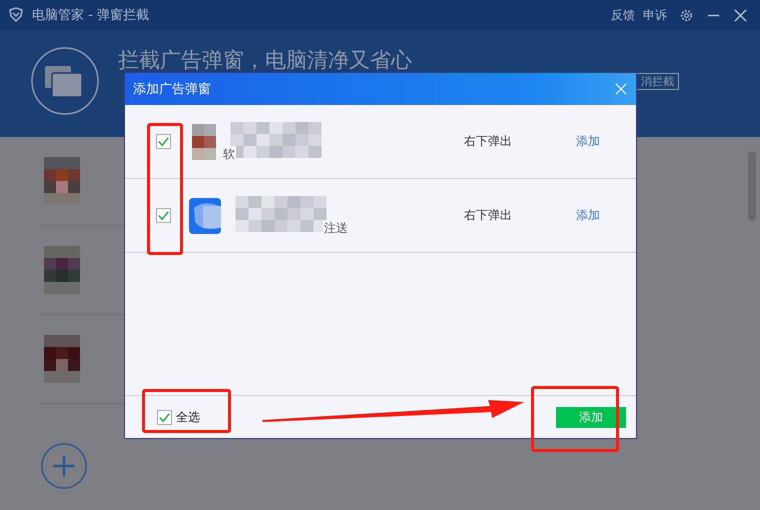  I want to click on close-icon, so click(740, 15).